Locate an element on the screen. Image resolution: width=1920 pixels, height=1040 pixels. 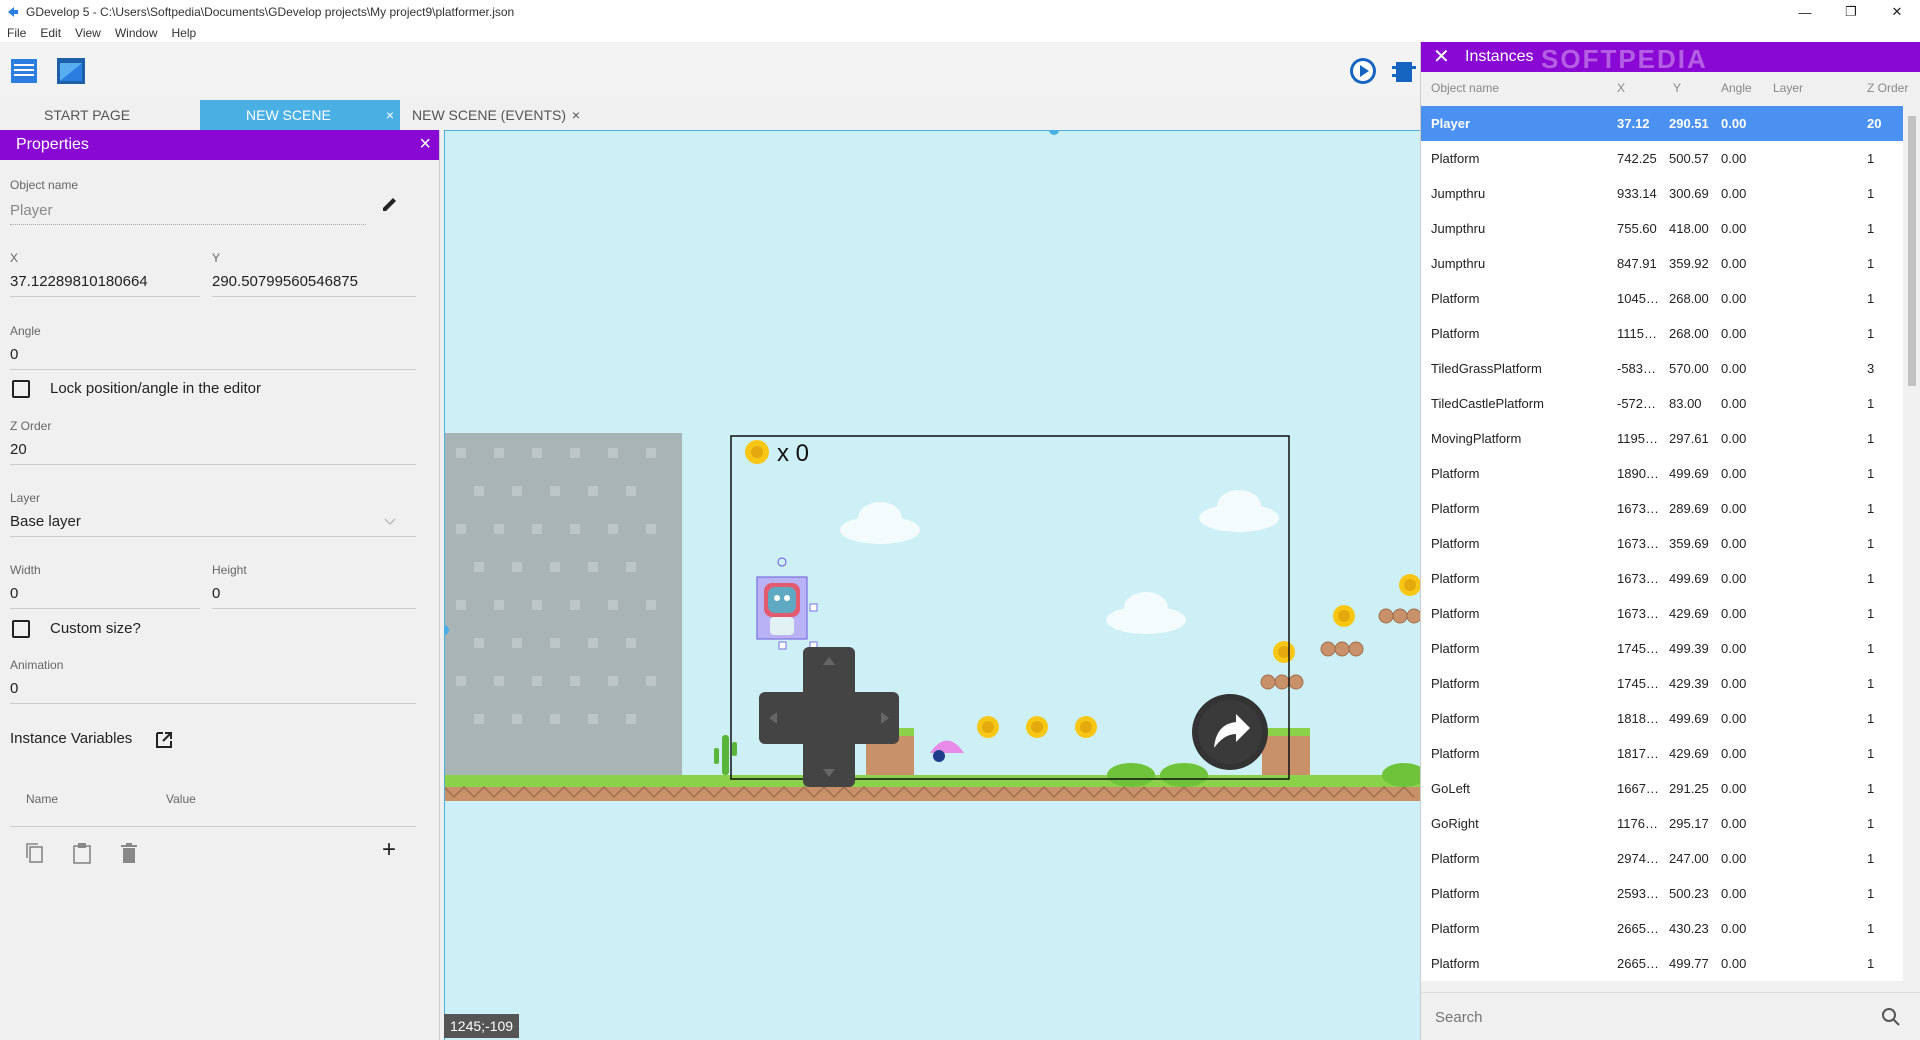
search-input is located at coordinates (1645, 1017).